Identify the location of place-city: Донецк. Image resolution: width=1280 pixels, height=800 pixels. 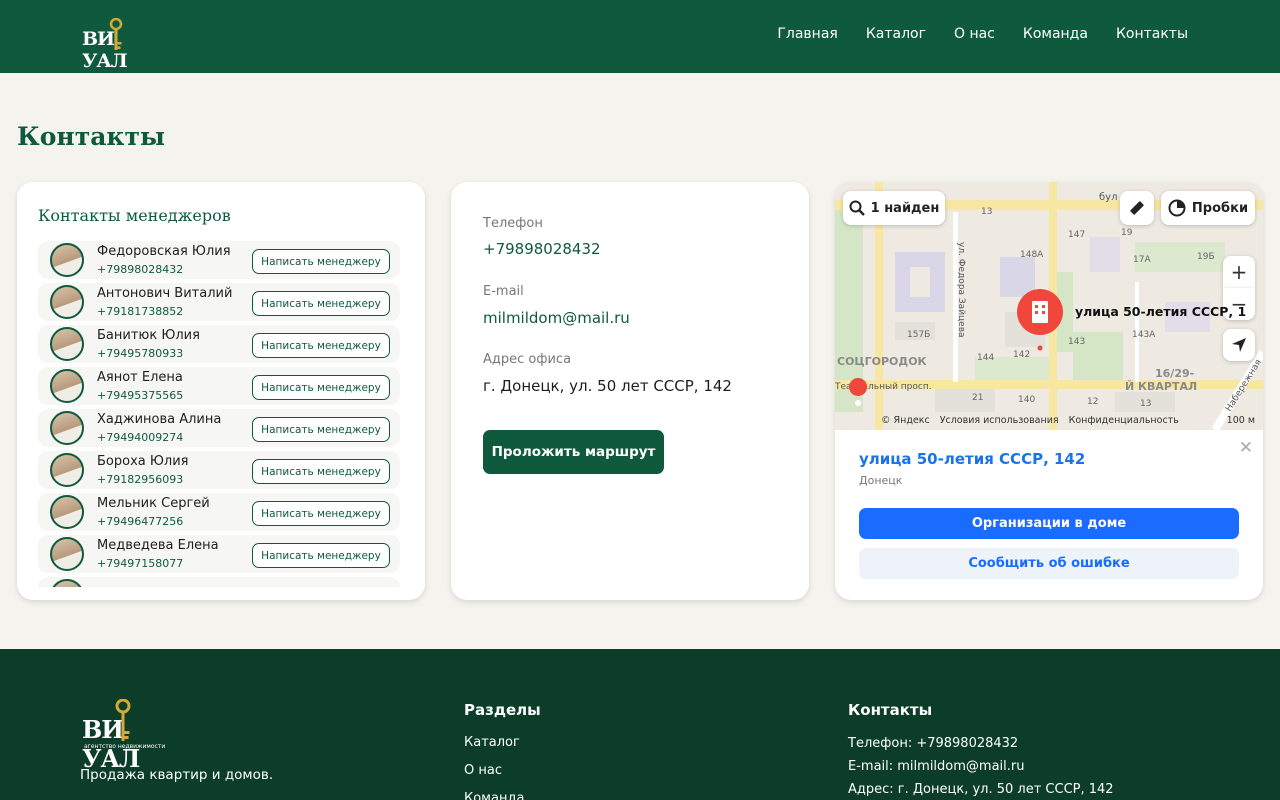
(881, 480).